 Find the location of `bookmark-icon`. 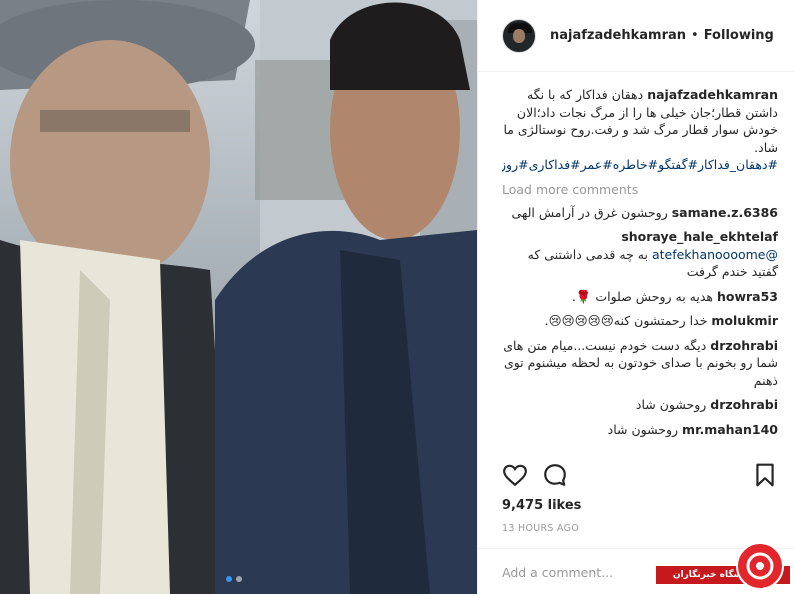

bookmark-icon is located at coordinates (765, 475).